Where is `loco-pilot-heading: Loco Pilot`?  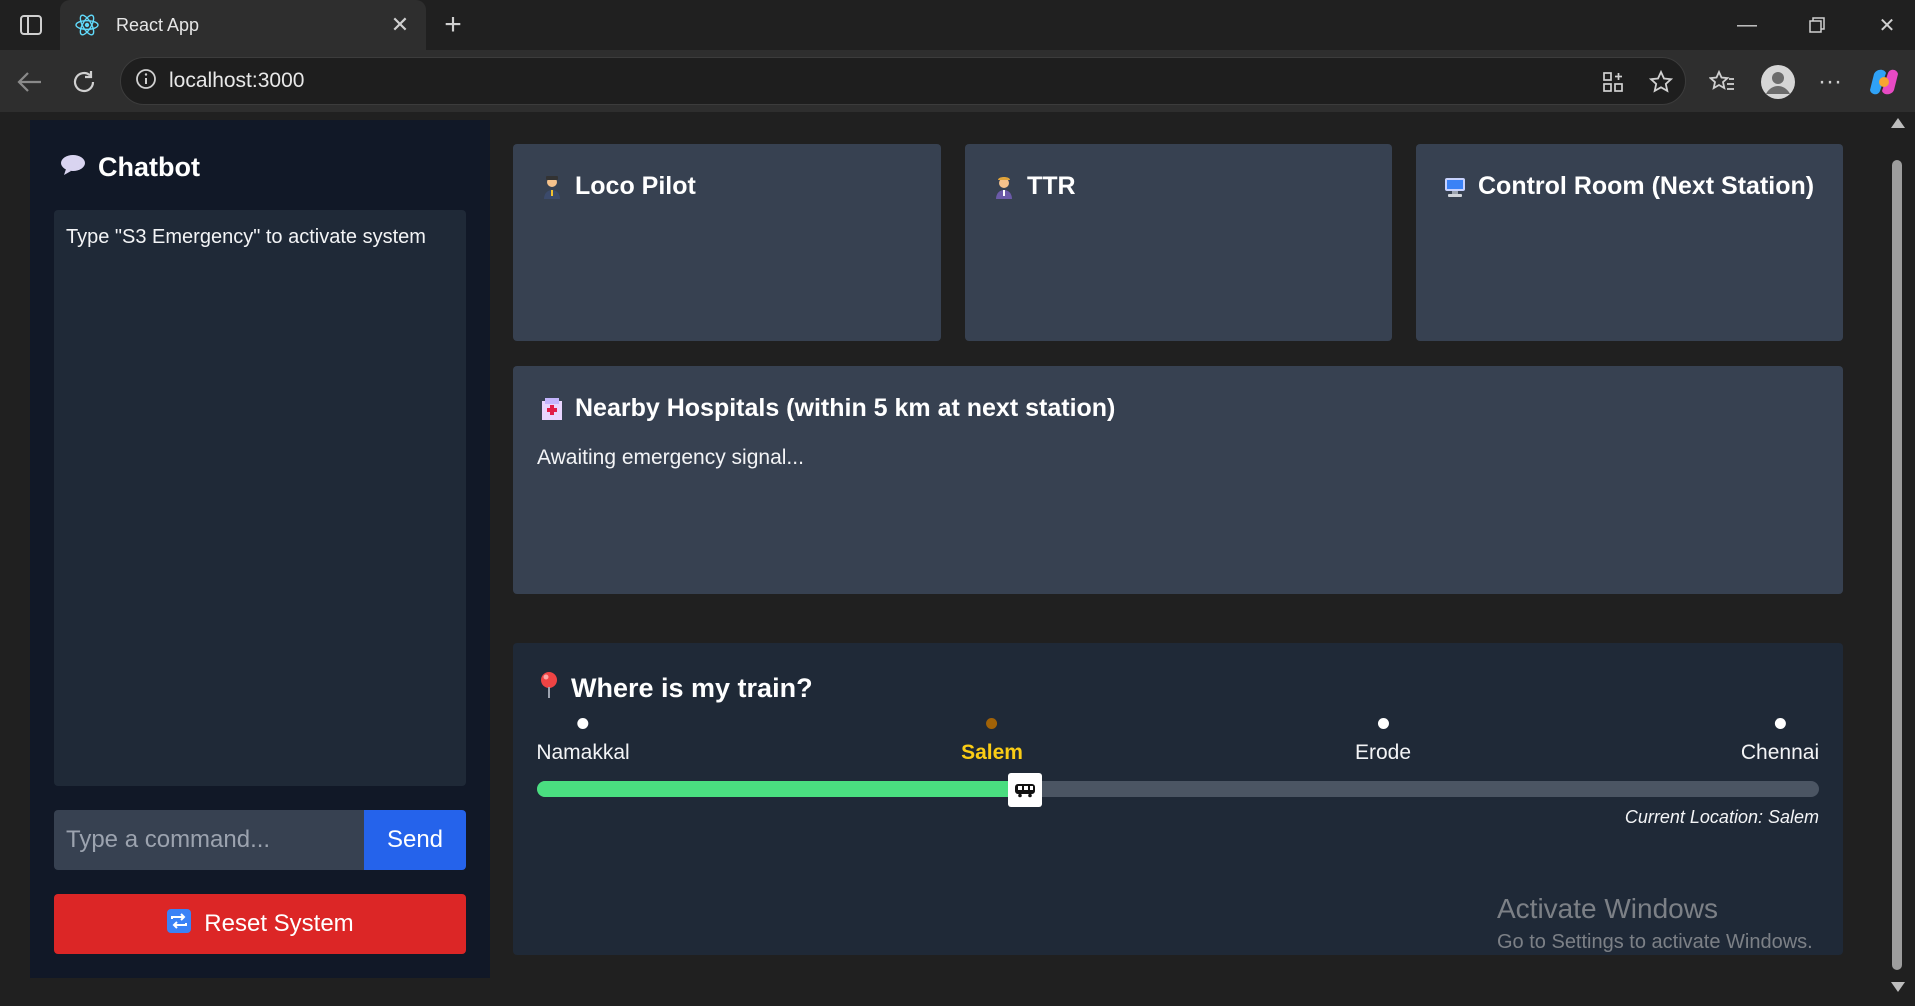 loco-pilot-heading: Loco Pilot is located at coordinates (618, 186).